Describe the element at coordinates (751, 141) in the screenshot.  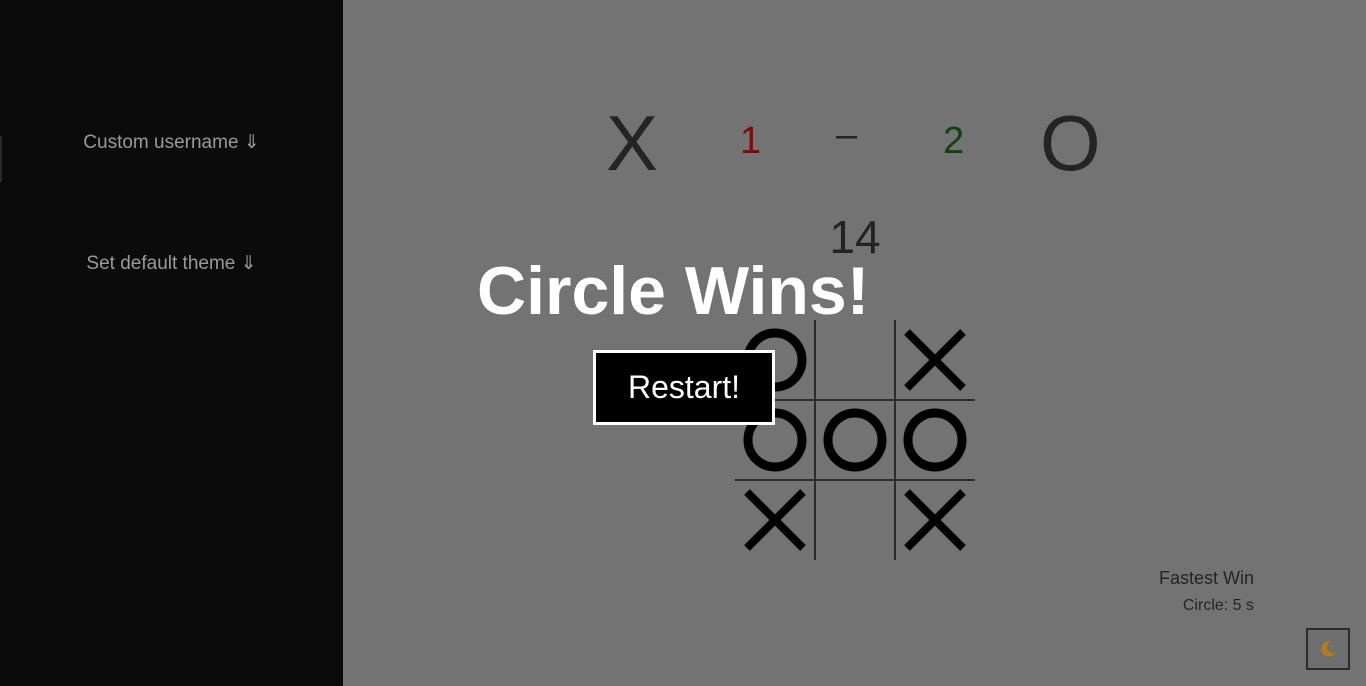
I see `score-x: 1` at that location.